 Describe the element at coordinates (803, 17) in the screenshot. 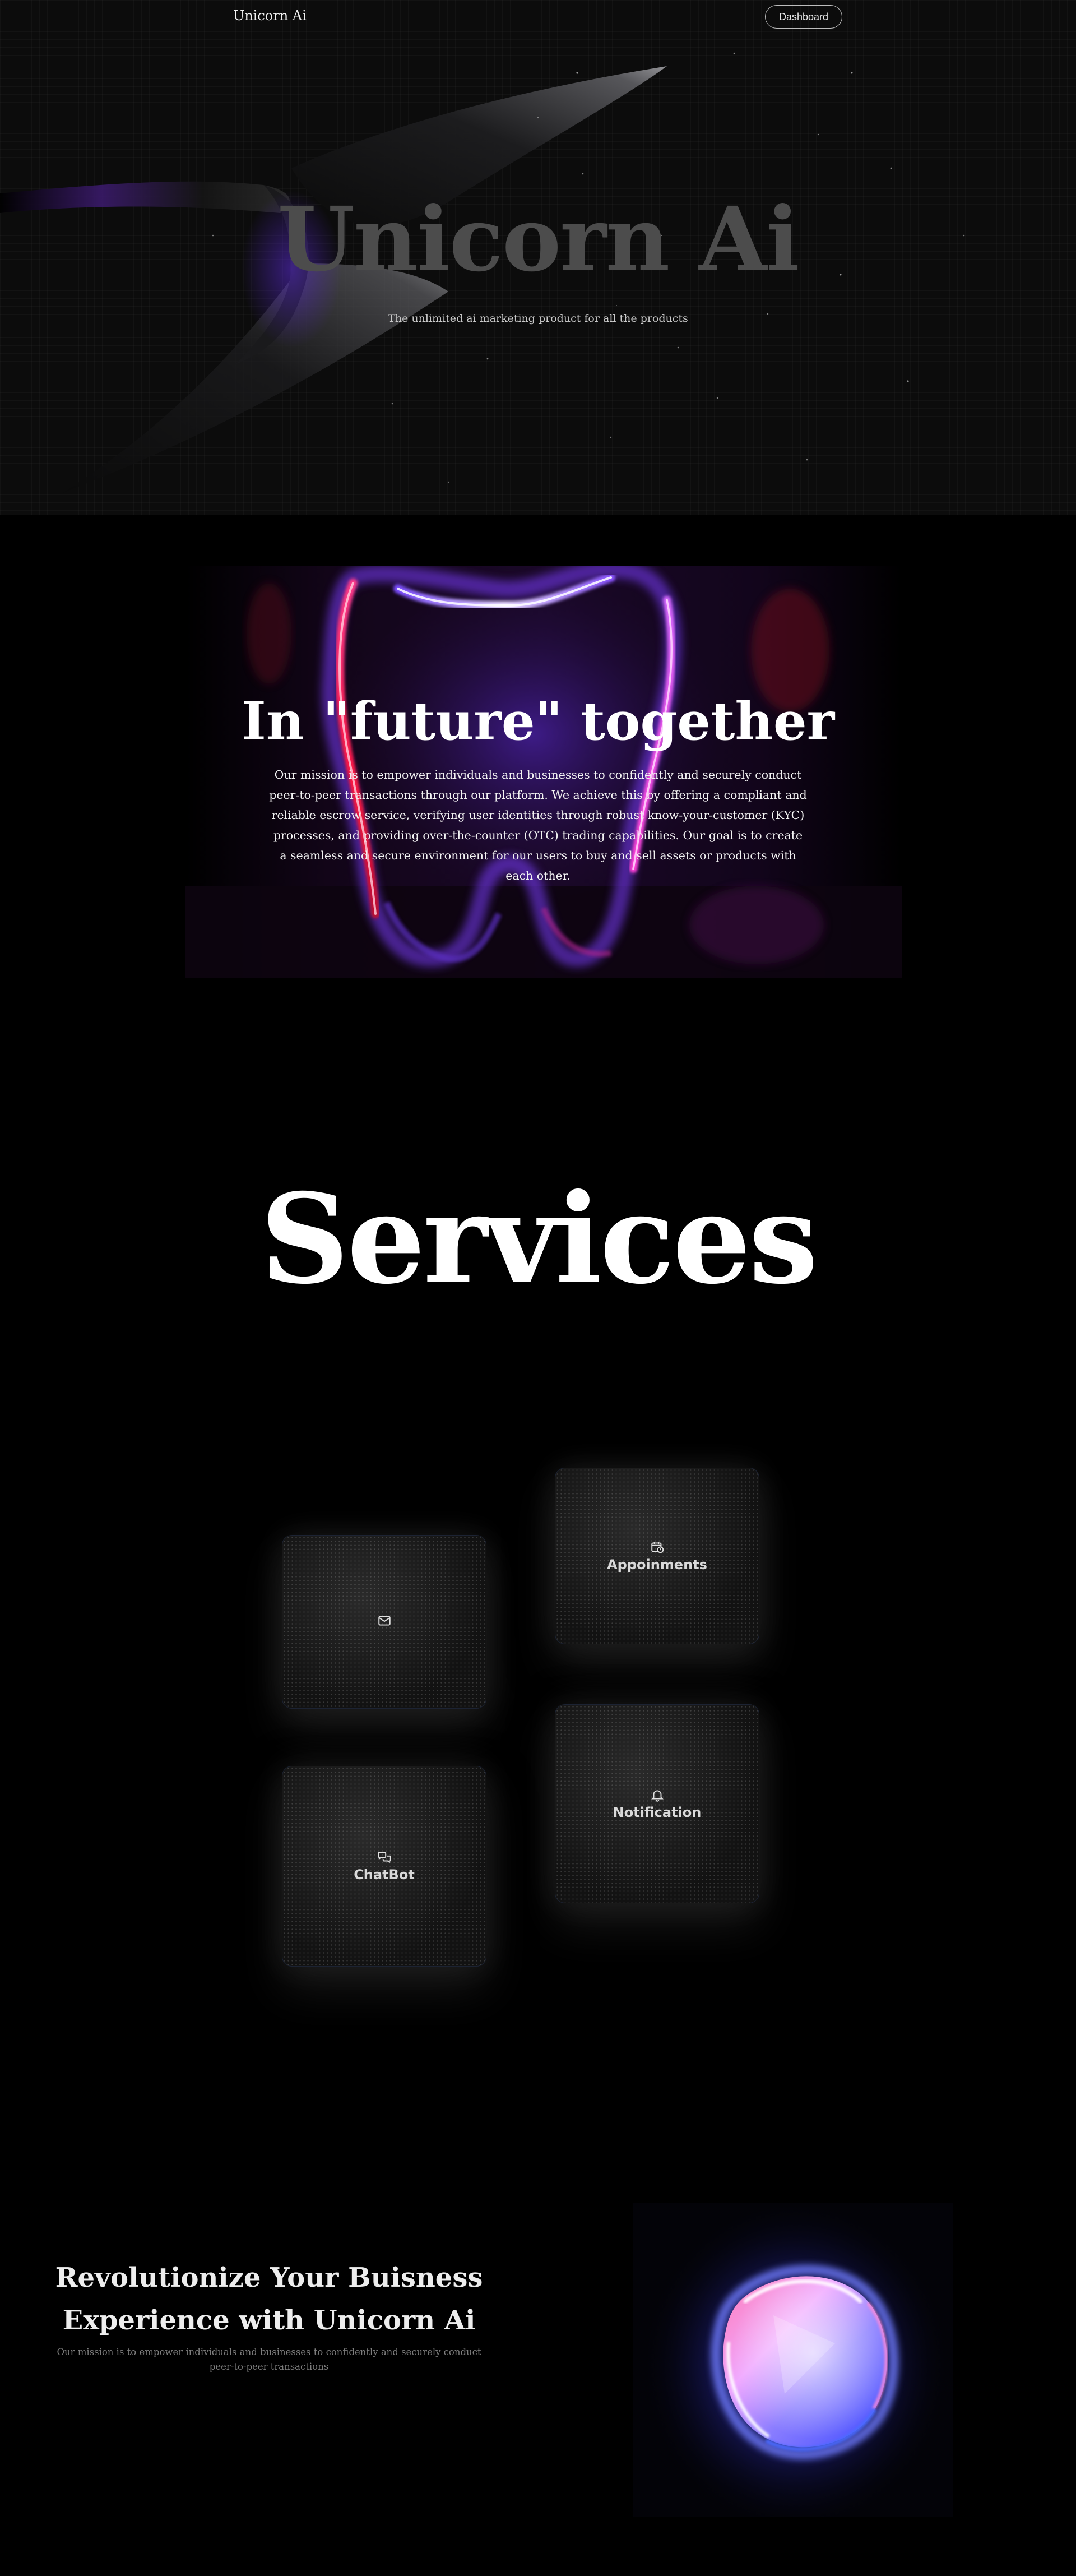

I see `dashboard-button: Dashboard` at that location.